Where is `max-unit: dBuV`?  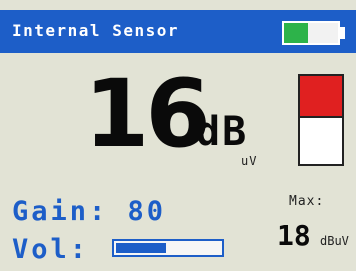 max-unit: dBuV is located at coordinates (334, 241).